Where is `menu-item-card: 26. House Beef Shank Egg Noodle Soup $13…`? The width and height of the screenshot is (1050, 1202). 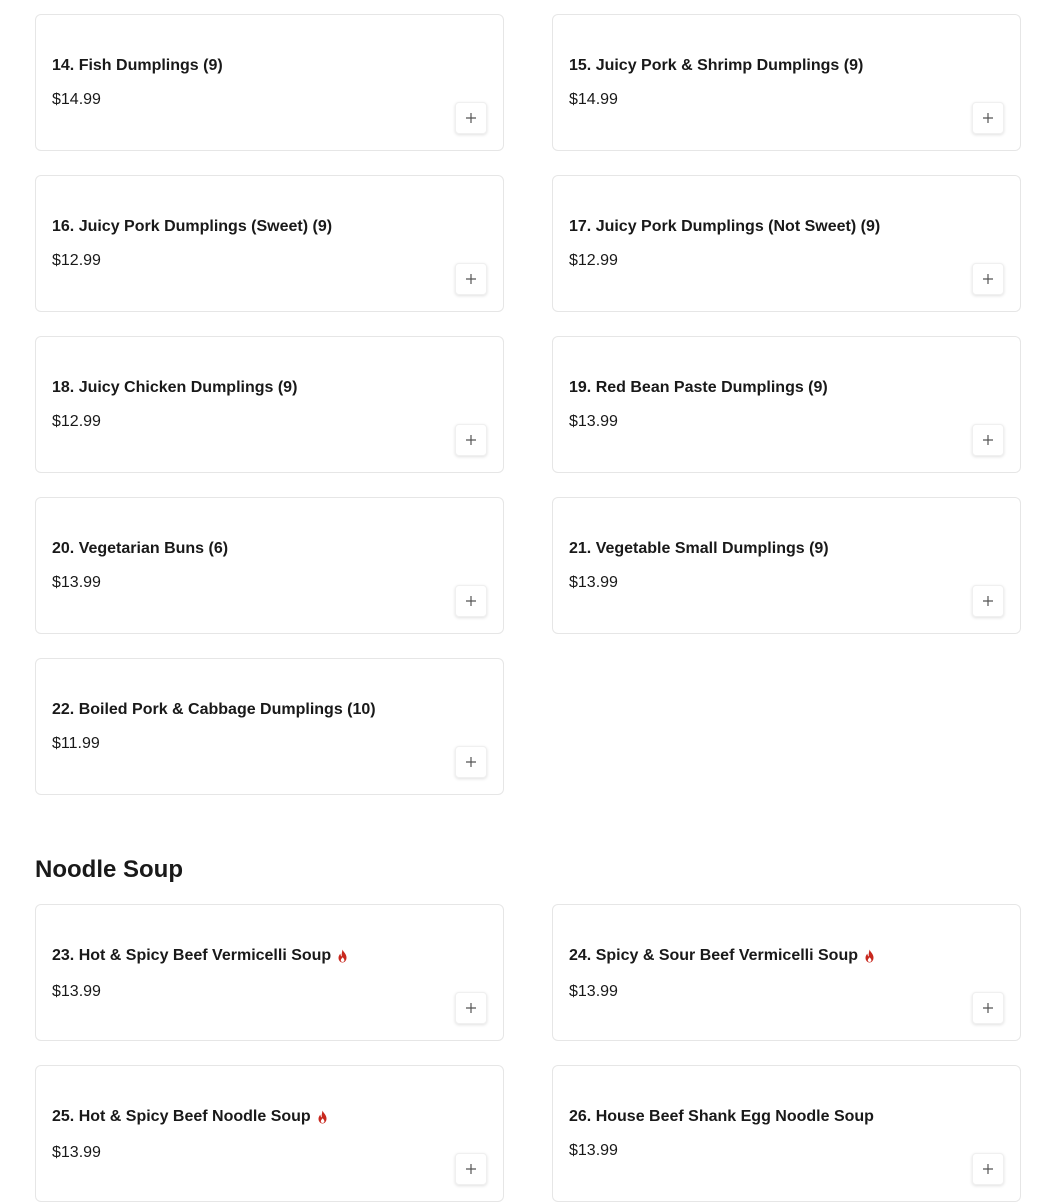
menu-item-card: 26. House Beef Shank Egg Noodle Soup $13… is located at coordinates (786, 1133).